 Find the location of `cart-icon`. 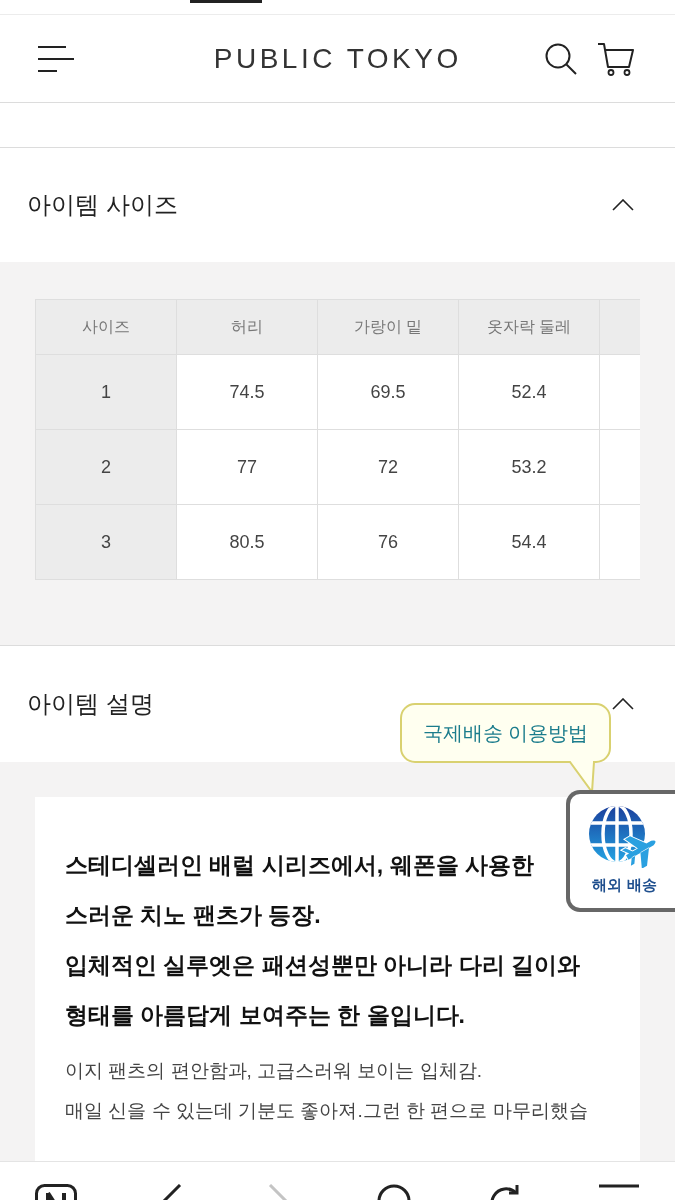

cart-icon is located at coordinates (616, 58).